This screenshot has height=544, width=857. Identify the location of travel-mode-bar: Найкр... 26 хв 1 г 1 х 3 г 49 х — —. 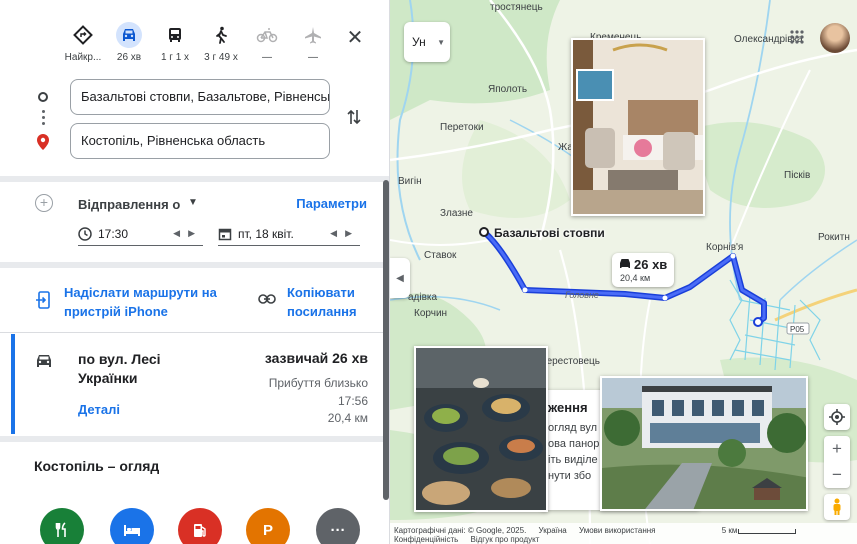
(194, 35).